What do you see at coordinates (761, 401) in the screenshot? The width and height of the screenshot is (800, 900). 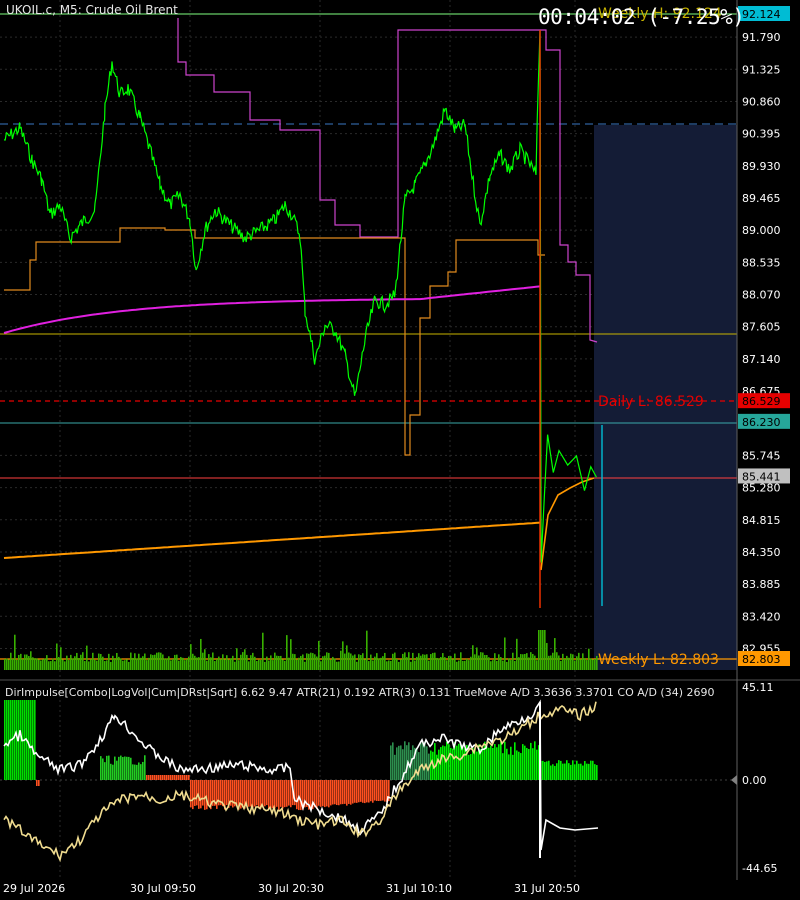 I see `price-tag-label: 86.529` at bounding box center [761, 401].